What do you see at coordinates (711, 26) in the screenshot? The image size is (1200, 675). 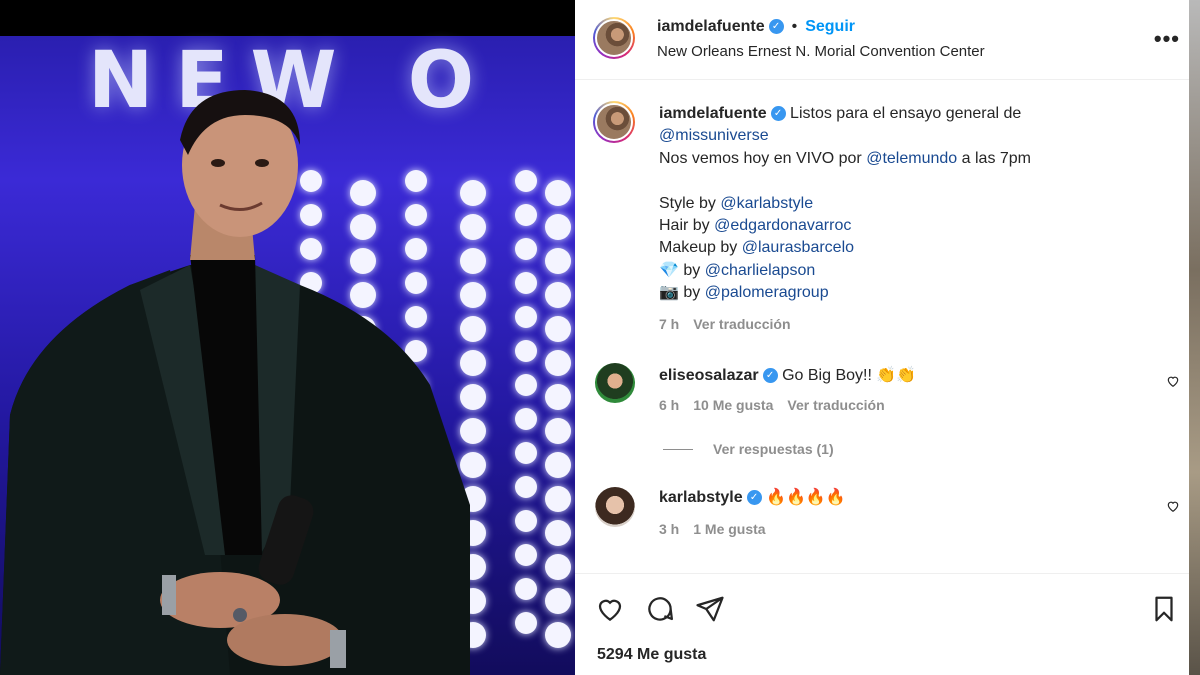 I see `author-username: iamdelafuente` at bounding box center [711, 26].